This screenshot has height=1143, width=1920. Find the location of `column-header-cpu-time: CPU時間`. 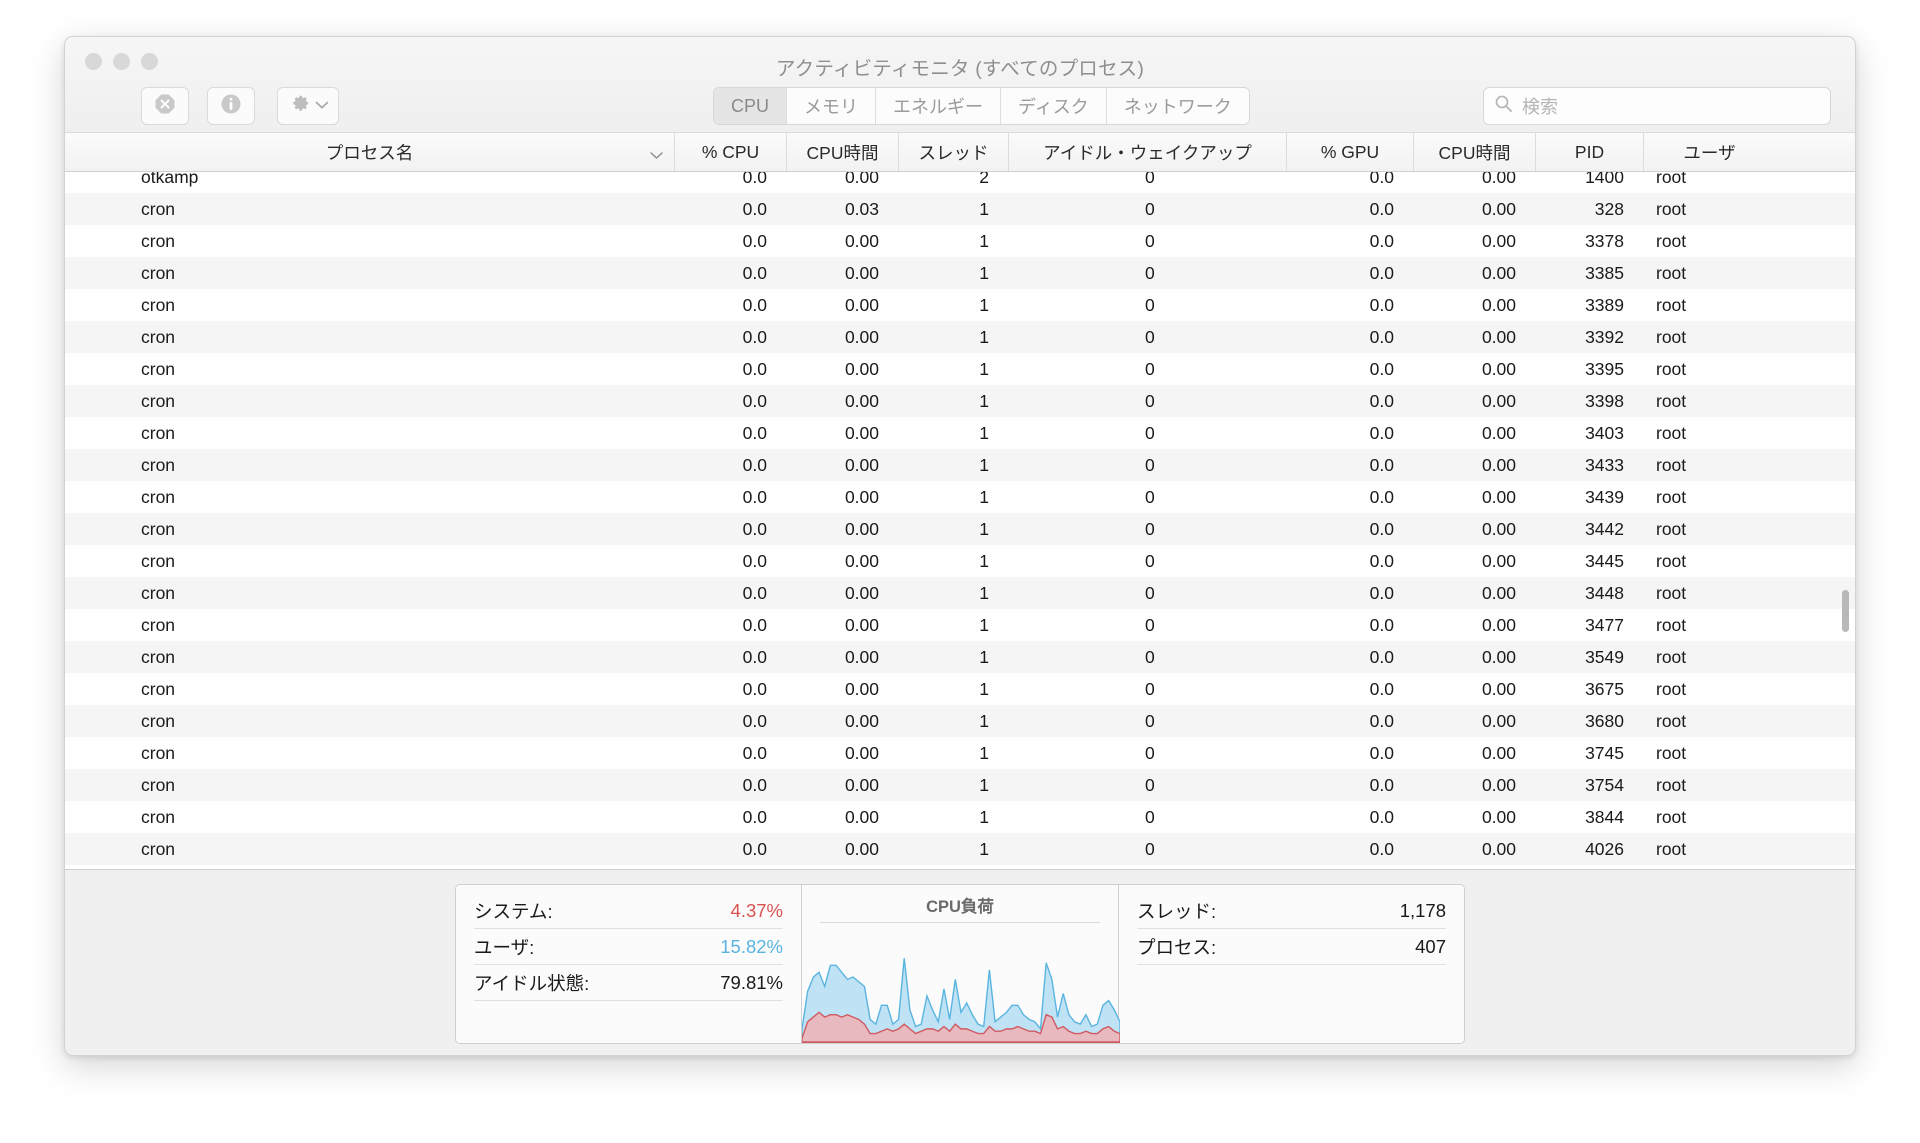

column-header-cpu-time: CPU時間 is located at coordinates (843, 152).